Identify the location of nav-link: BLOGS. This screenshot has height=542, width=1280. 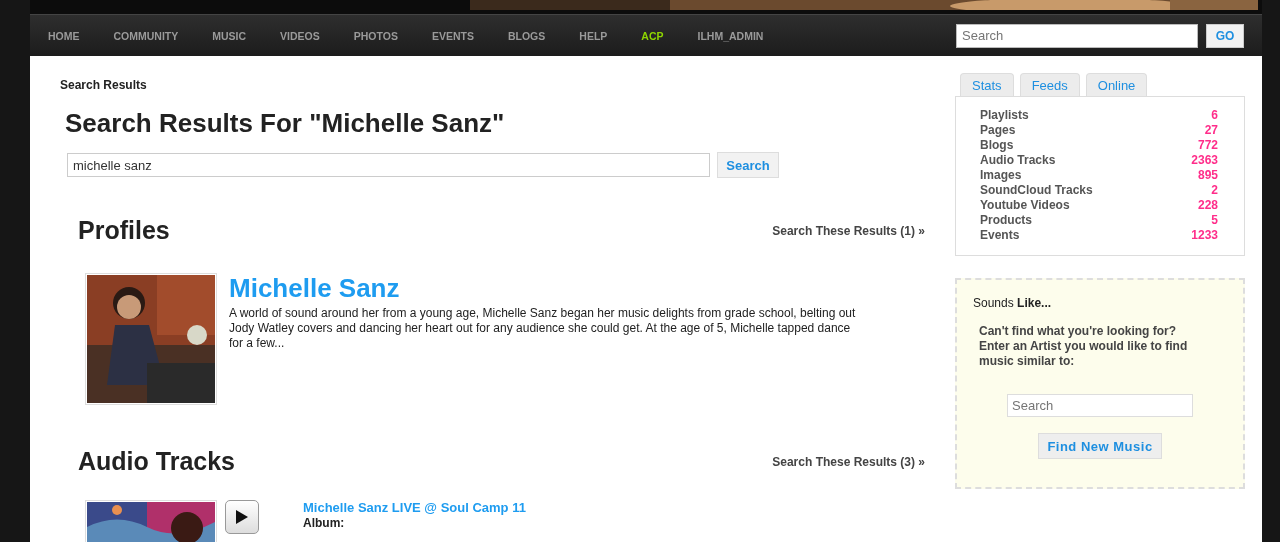
(526, 35).